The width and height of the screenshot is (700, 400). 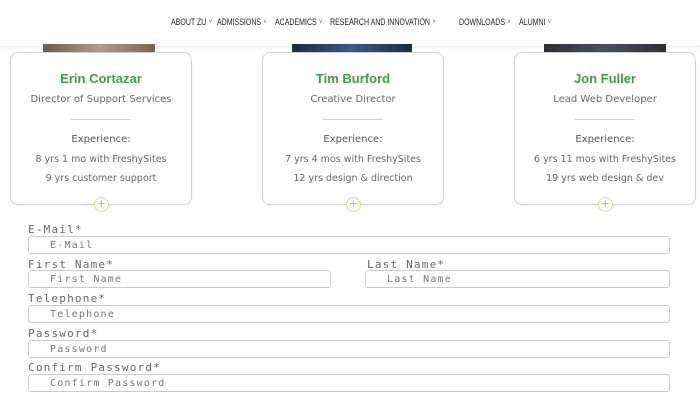 What do you see at coordinates (55, 229) in the screenshot?
I see `email-label: E-Mail*` at bounding box center [55, 229].